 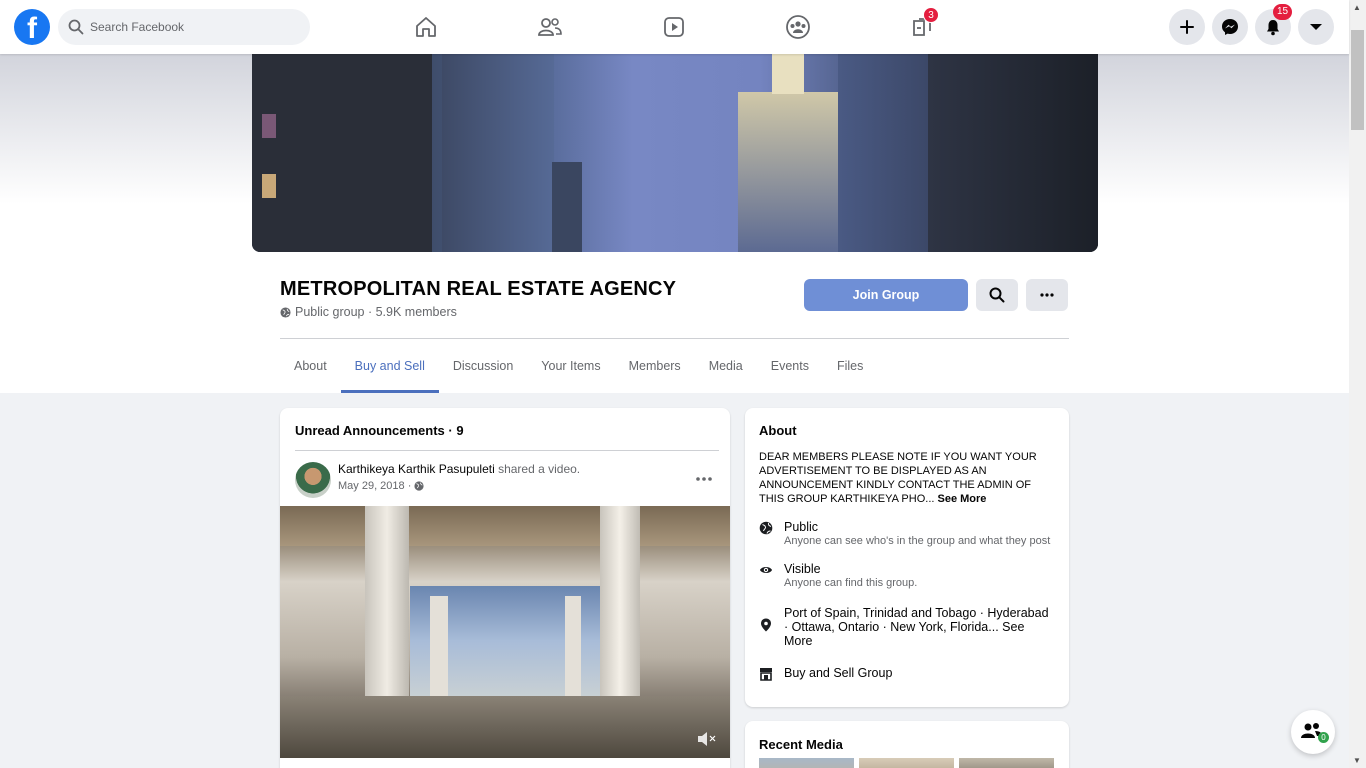 I want to click on group-more-options-button, so click(x=1047, y=295).